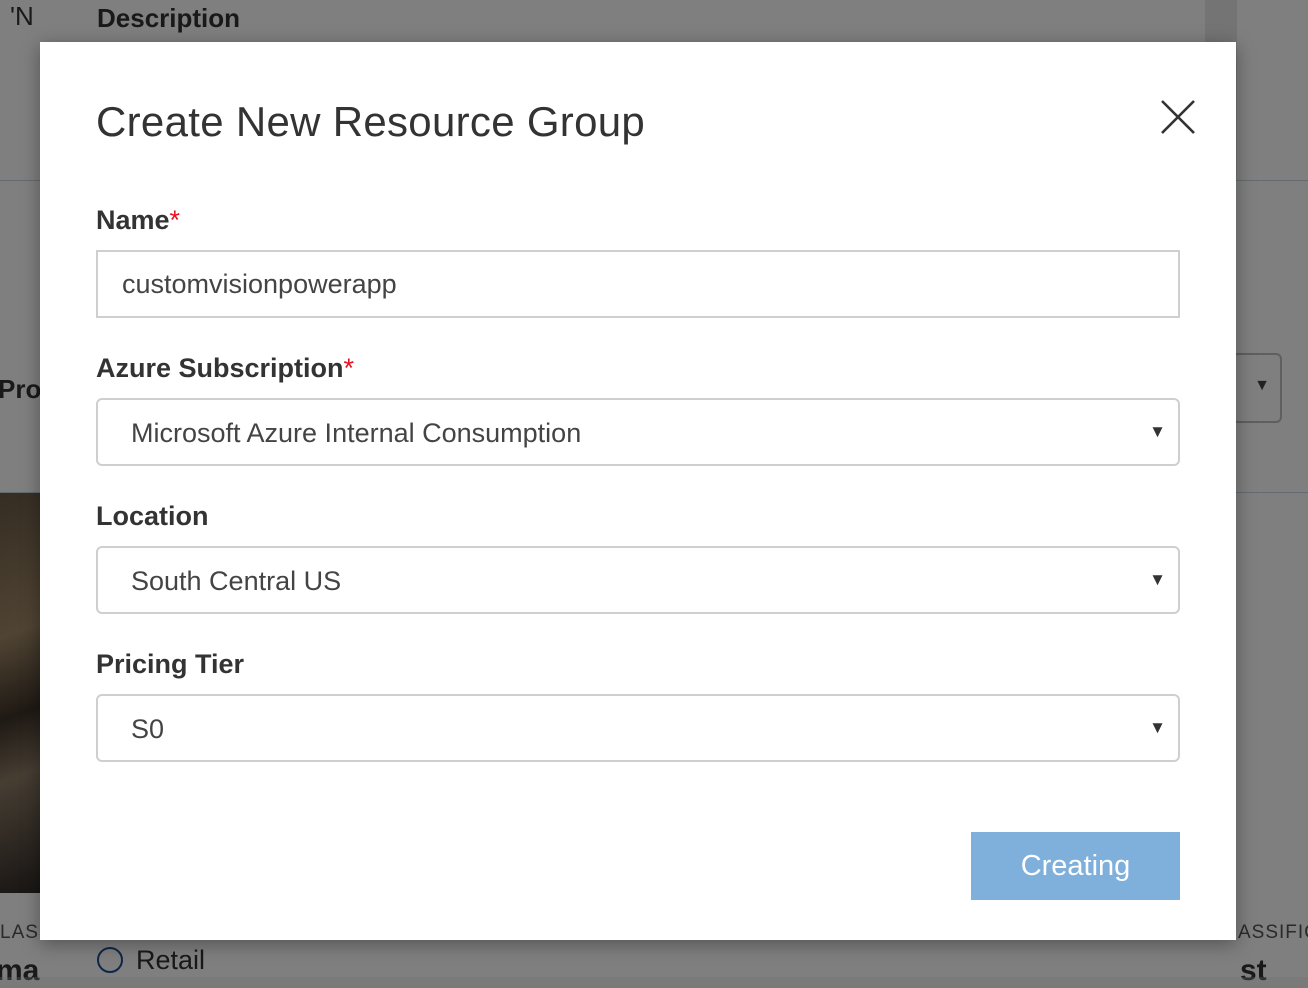 This screenshot has height=988, width=1308. I want to click on creating-button: Creating, so click(1075, 866).